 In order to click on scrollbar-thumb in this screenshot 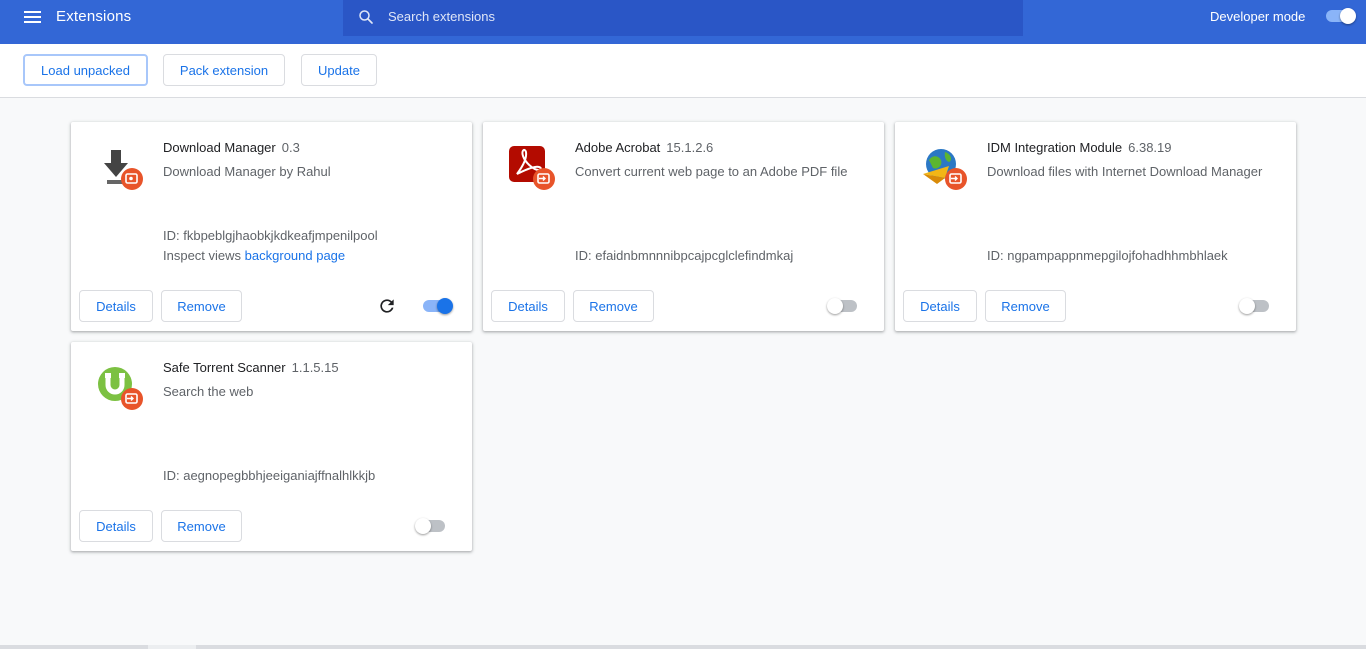, I will do `click(172, 647)`.